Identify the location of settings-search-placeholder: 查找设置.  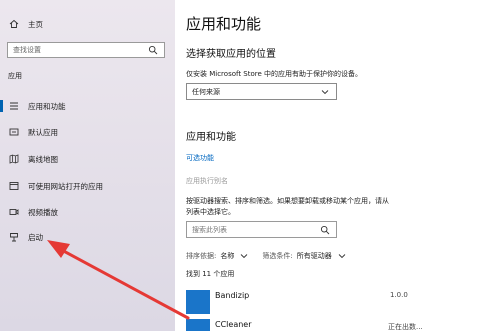
(27, 50).